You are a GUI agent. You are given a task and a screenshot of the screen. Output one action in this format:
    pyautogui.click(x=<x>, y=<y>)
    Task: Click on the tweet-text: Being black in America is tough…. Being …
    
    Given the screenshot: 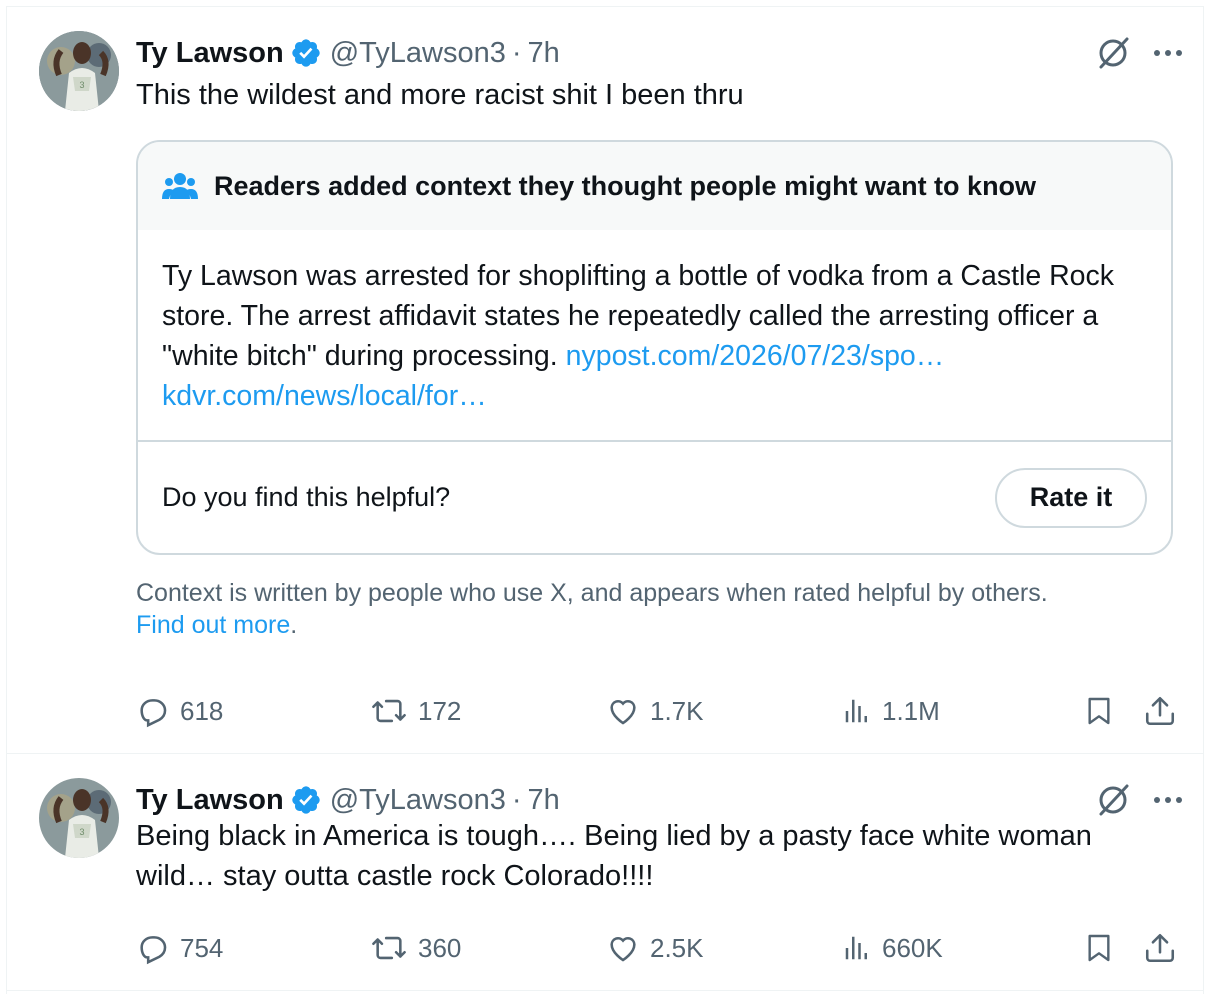 What is the action you would take?
    pyautogui.click(x=614, y=856)
    